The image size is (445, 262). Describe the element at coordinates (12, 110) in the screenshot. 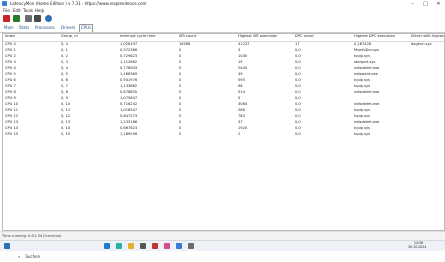

I see `table-cell: CPU 11` at that location.